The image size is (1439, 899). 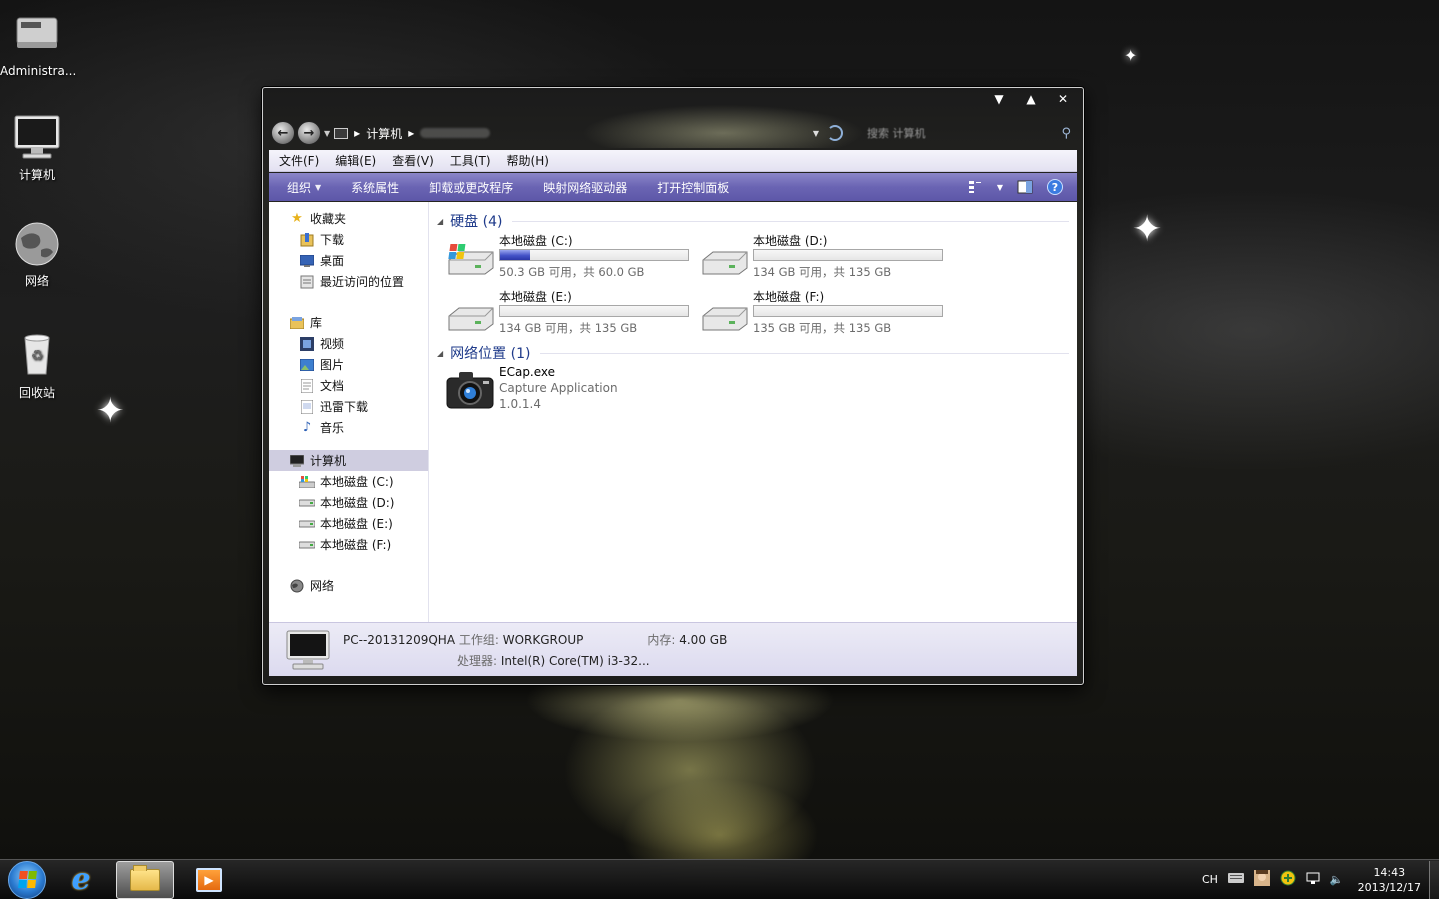 I want to click on system-tray: CH 🔈 14:43 2013/12/17, so click(x=1311, y=880).